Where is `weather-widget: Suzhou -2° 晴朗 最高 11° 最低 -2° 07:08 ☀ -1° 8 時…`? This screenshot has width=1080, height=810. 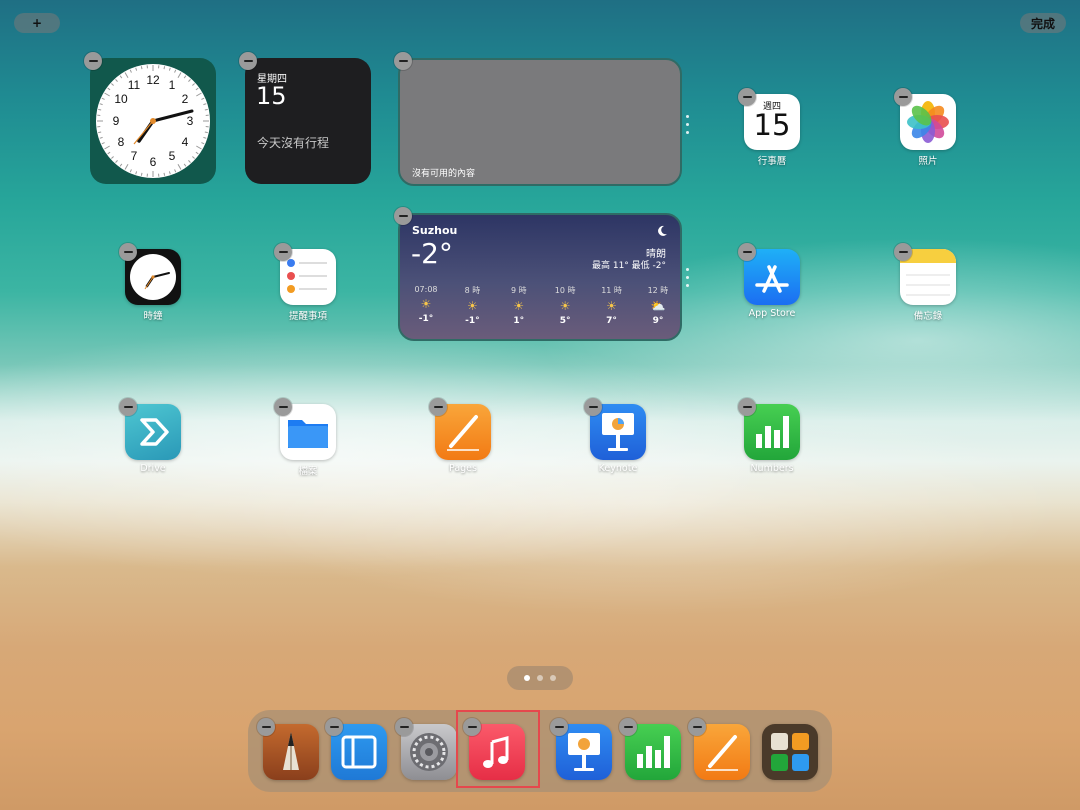
weather-widget: Suzhou -2° 晴朗 最高 11° 最低 -2° 07:08 ☀ -1° 8 時… is located at coordinates (540, 277).